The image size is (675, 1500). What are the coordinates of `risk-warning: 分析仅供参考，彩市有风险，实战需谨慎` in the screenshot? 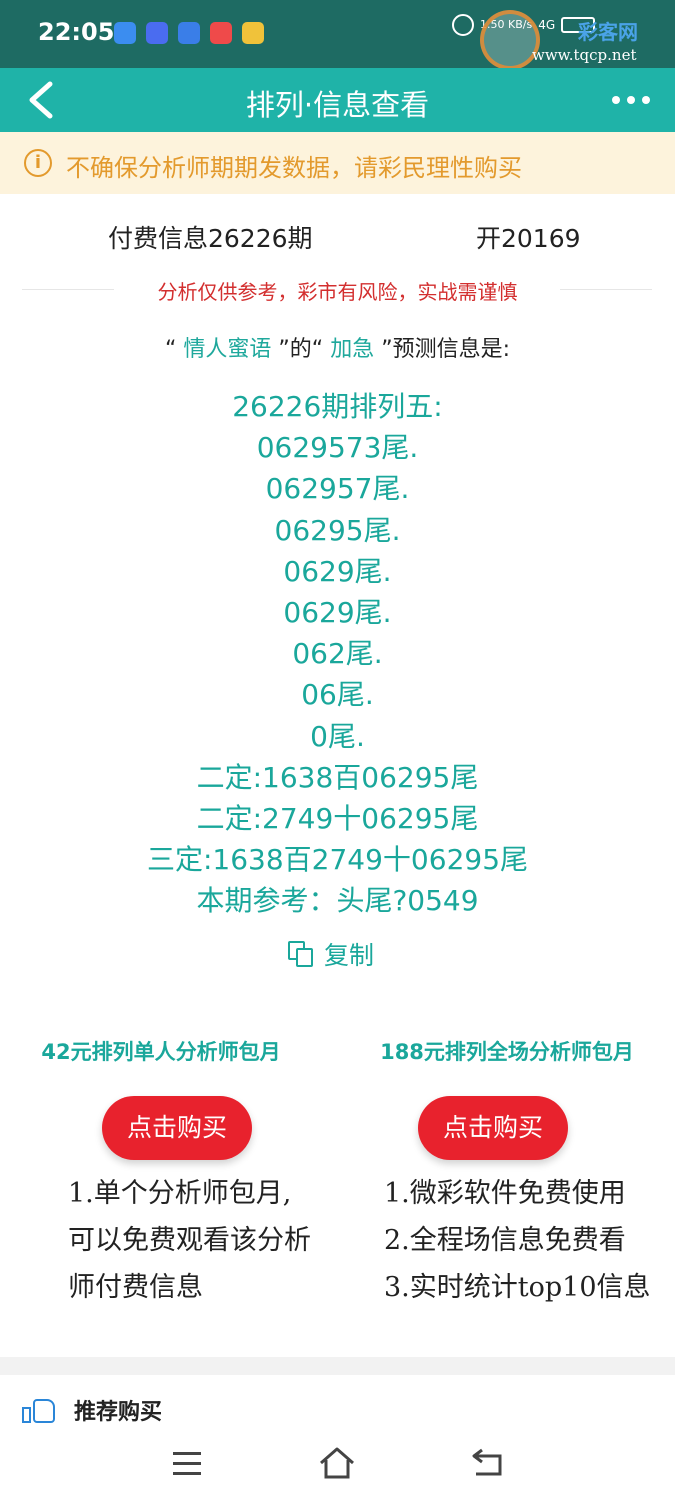 It's located at (337, 292).